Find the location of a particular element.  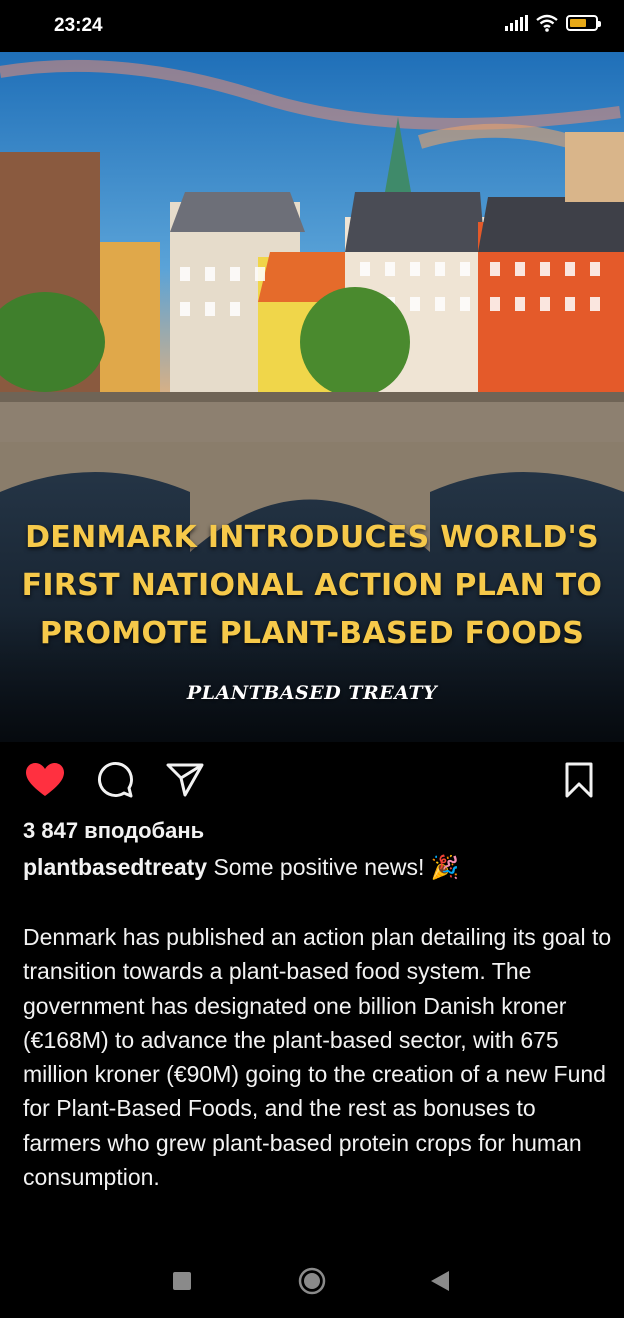

comment-icon is located at coordinates (115, 780).